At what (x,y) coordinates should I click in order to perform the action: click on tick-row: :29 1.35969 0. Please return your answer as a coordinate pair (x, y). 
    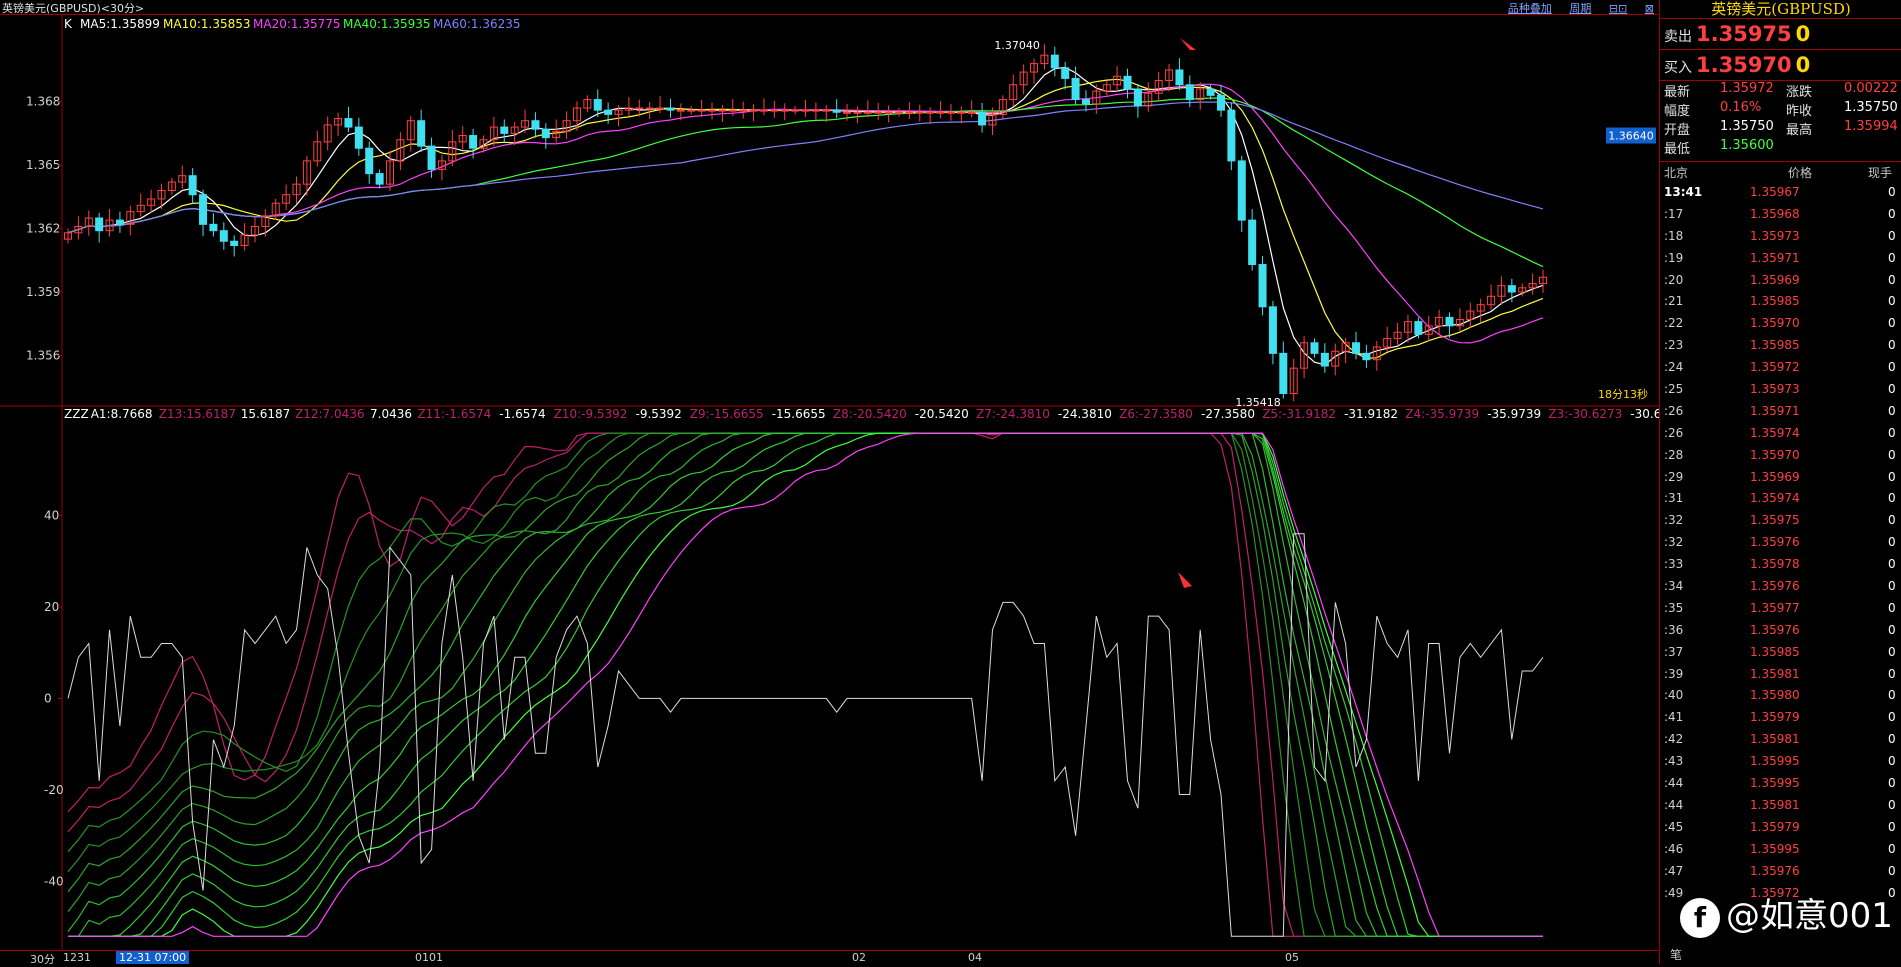
    Looking at the image, I should click on (1780, 478).